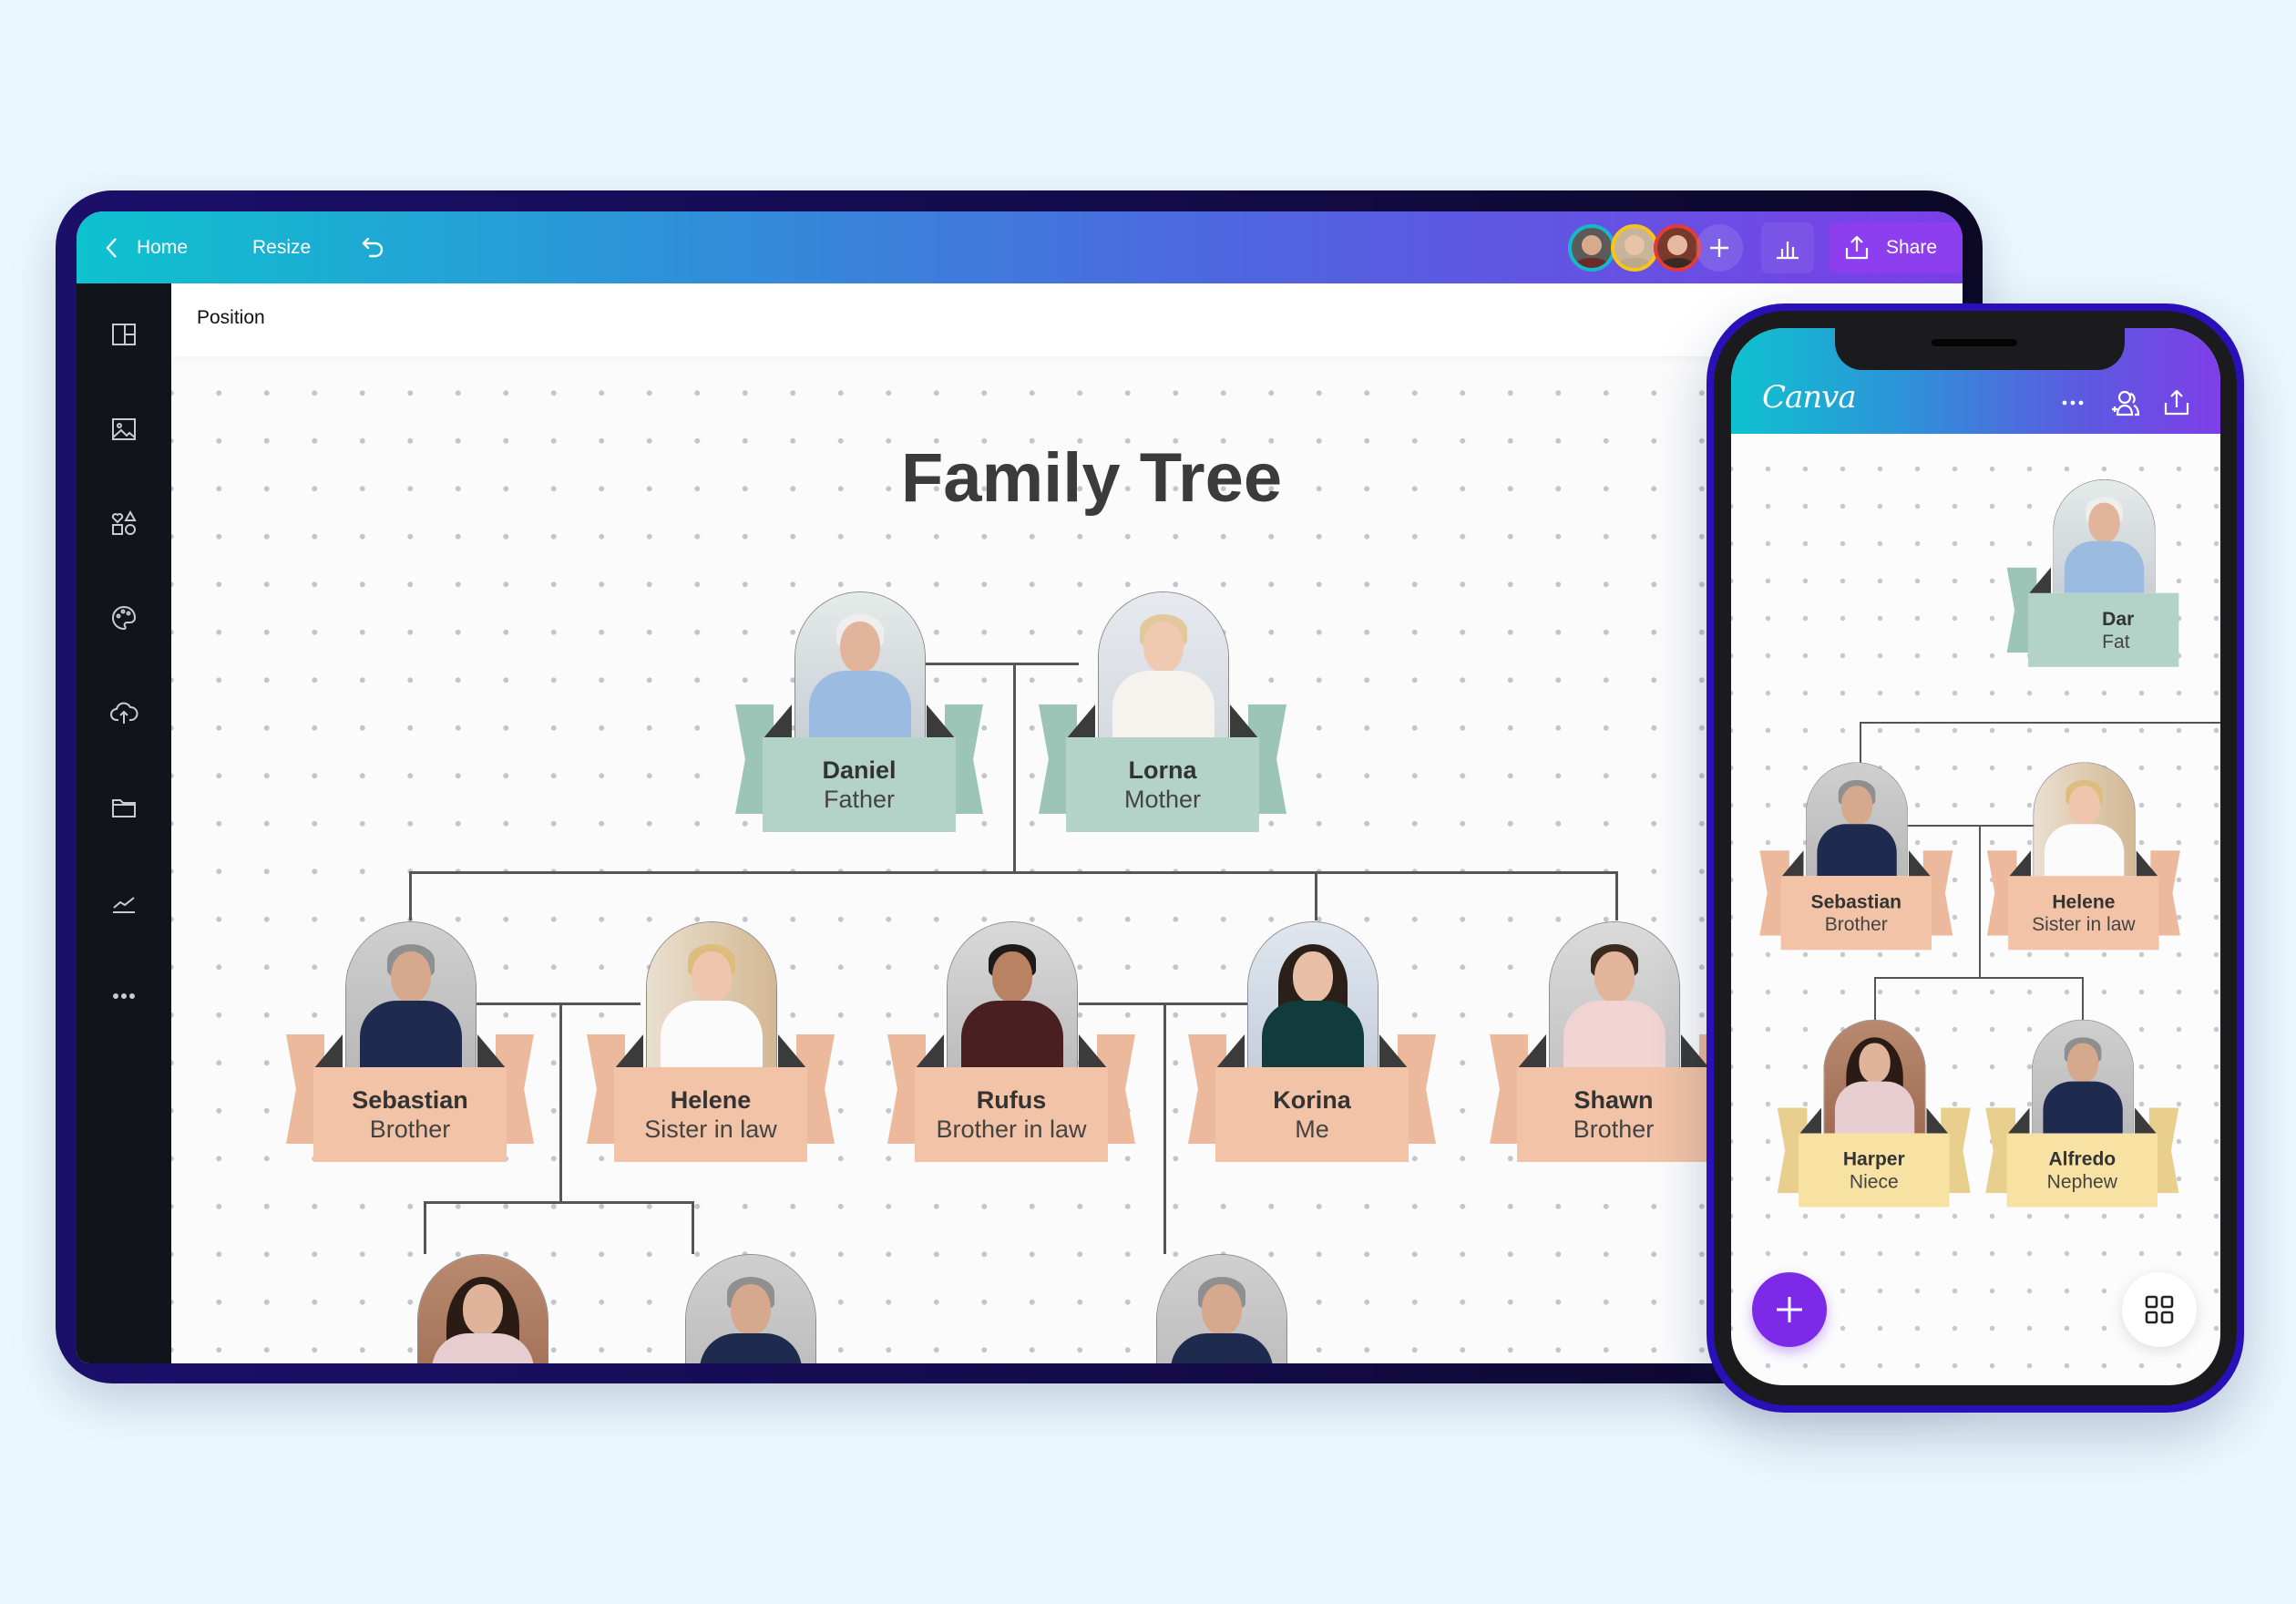  I want to click on family-member-card: Harper Niece, so click(1874, 1113).